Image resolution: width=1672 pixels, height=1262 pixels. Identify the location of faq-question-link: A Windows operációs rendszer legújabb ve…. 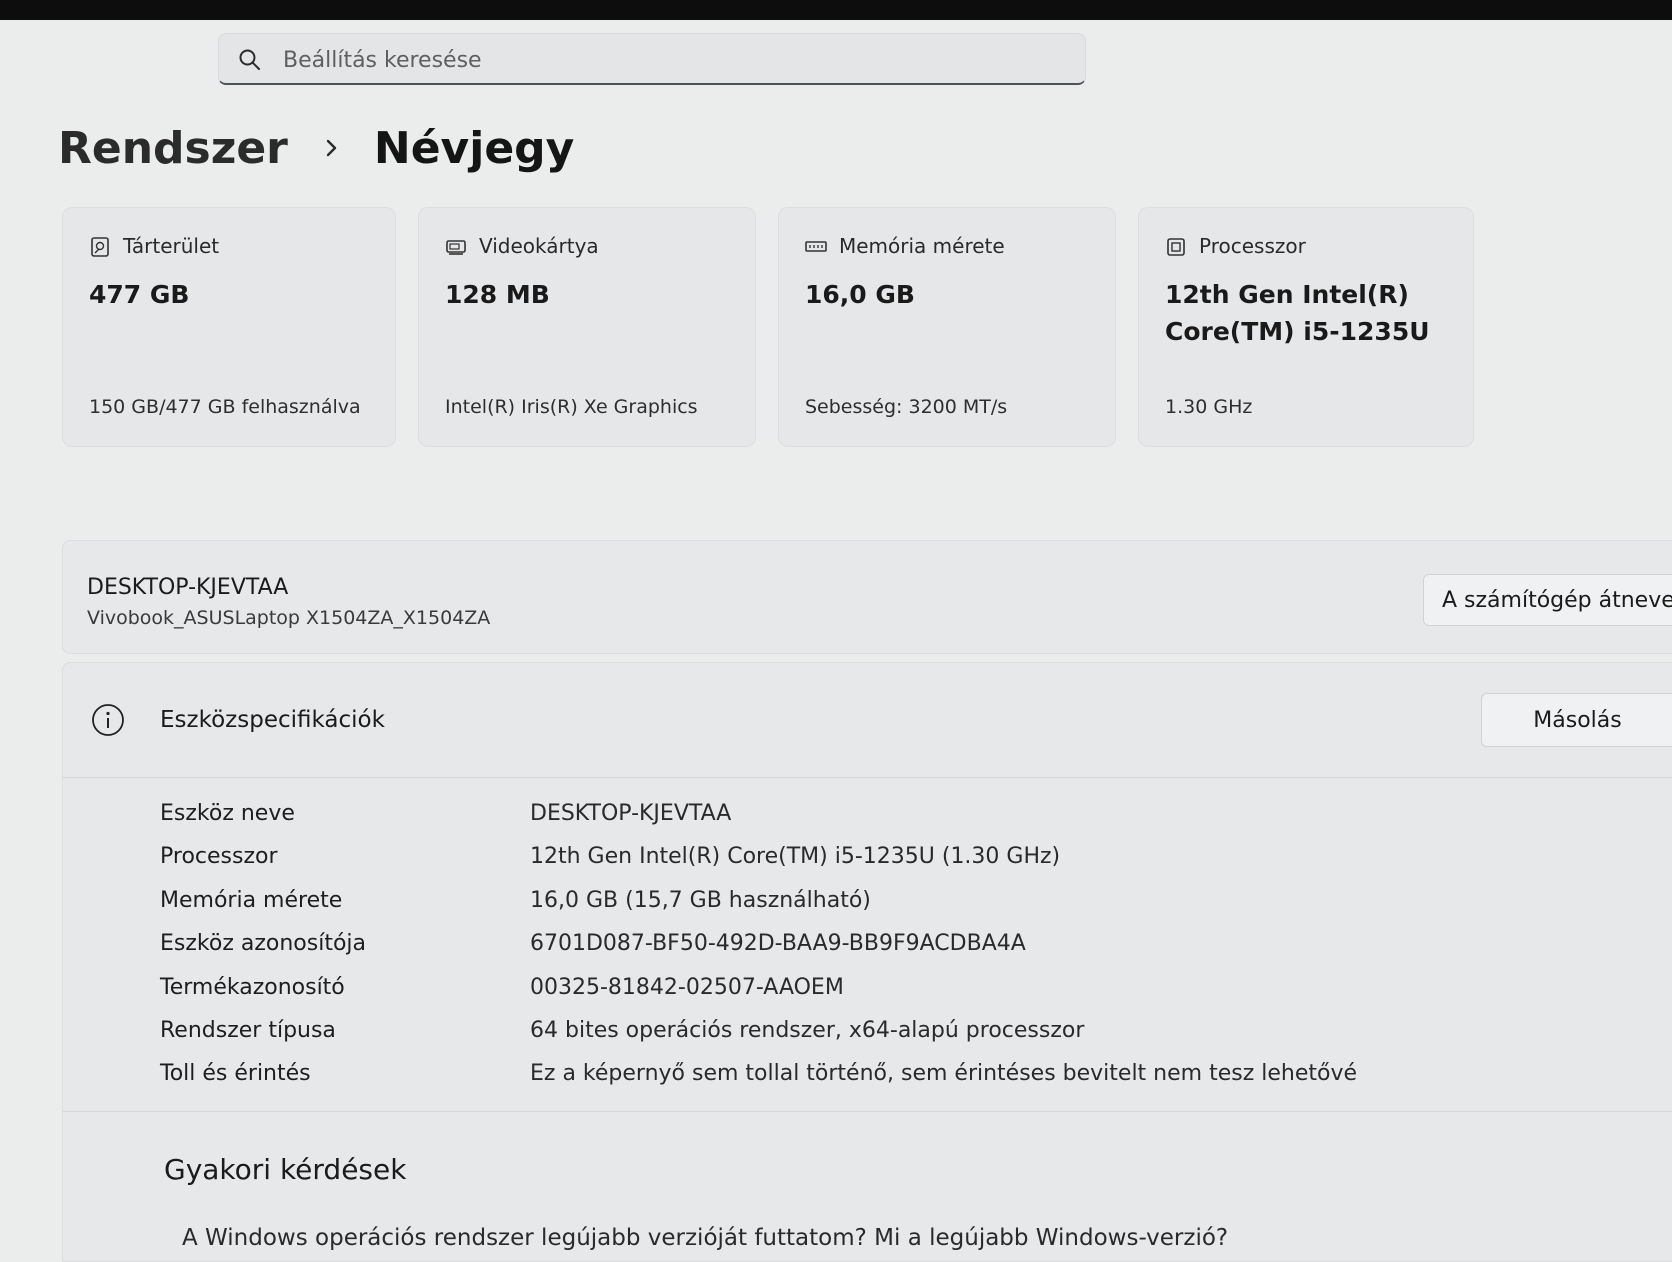
(705, 1238).